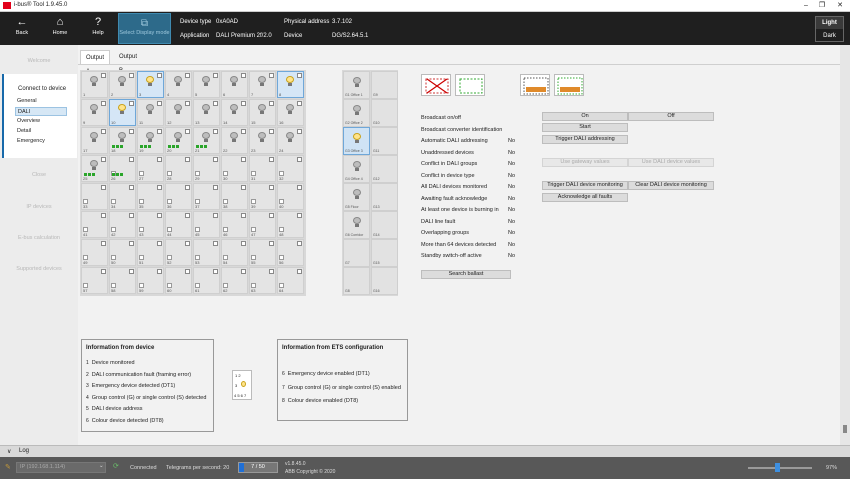 The height and width of the screenshot is (479, 850). Describe the element at coordinates (384, 113) in the screenshot. I see `group-cell: G10` at that location.